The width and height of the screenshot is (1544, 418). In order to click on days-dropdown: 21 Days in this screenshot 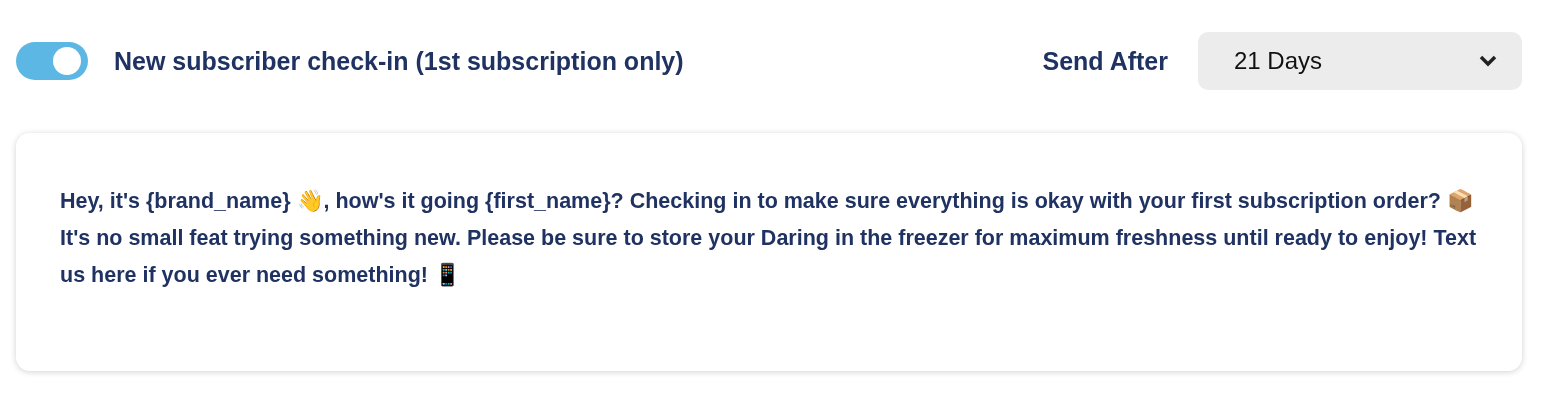, I will do `click(1360, 61)`.